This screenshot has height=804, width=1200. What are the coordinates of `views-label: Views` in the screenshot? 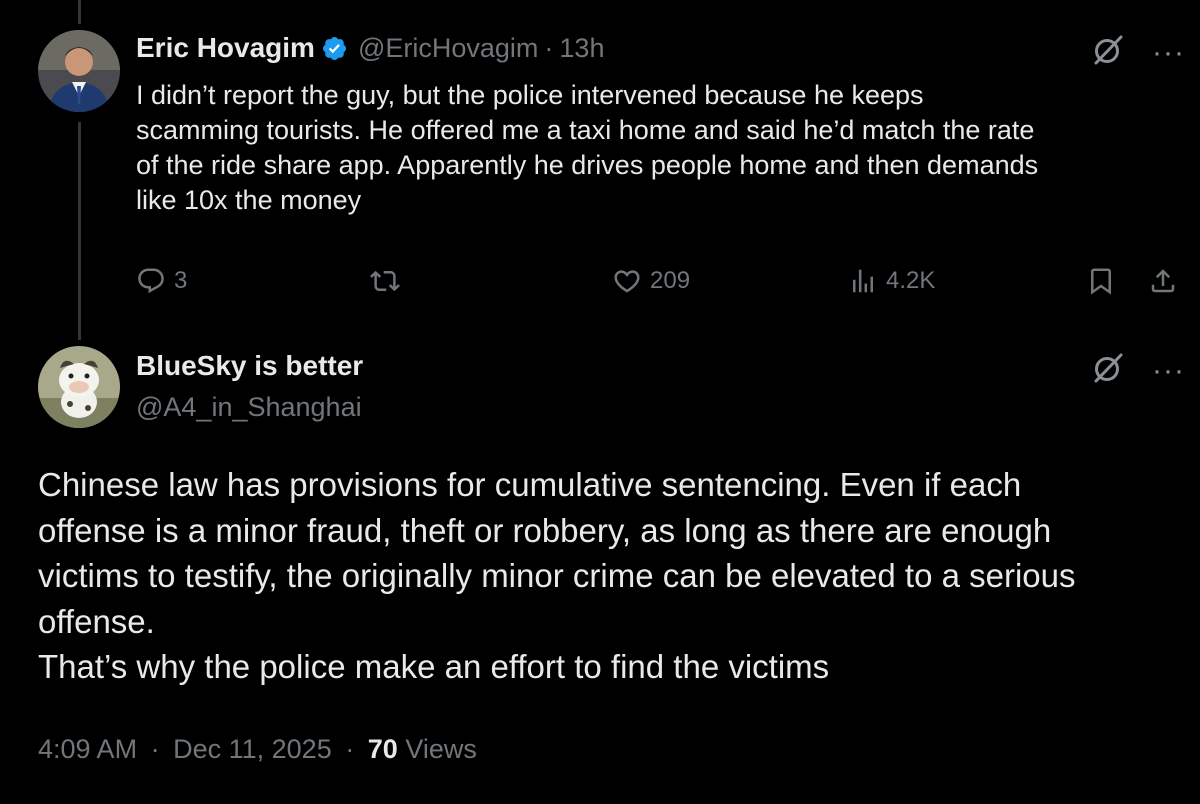 It's located at (441, 749).